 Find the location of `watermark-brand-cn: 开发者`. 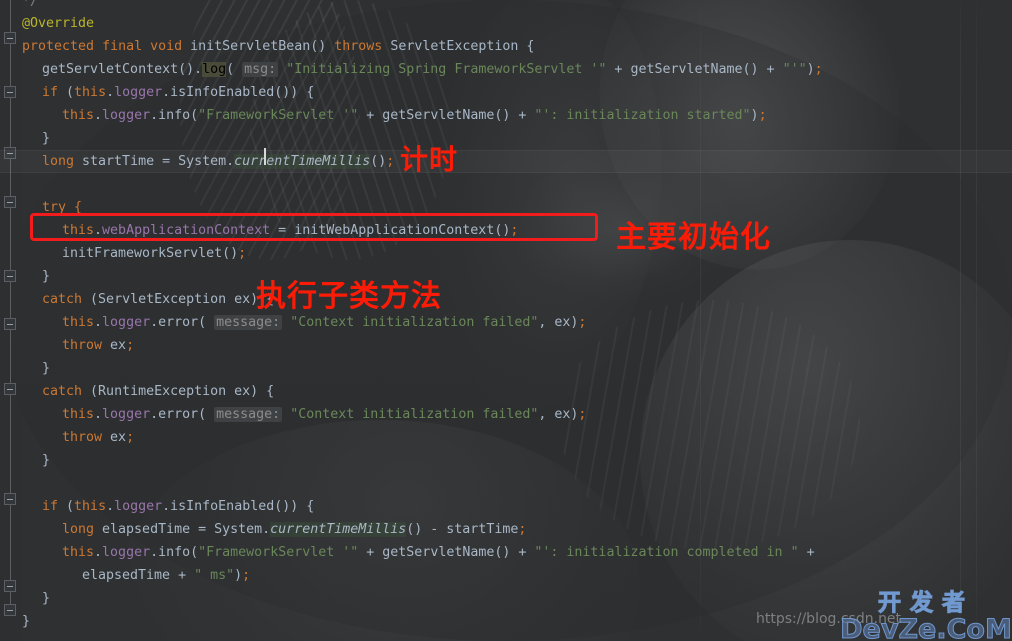

watermark-brand-cn: 开发者 is located at coordinates (926, 603).